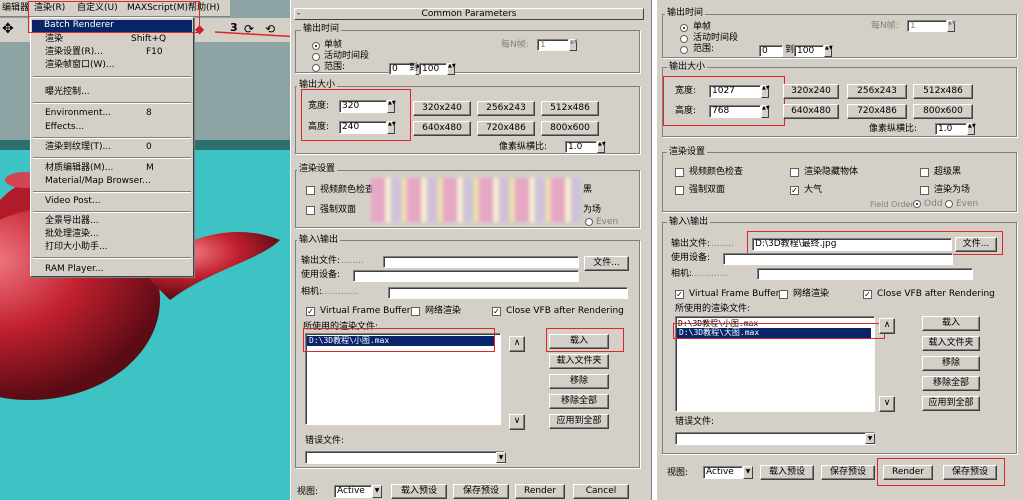 The height and width of the screenshot is (500, 1023). What do you see at coordinates (852, 244) in the screenshot?
I see `output-file-path: D:\3D教程\最终.jpg` at bounding box center [852, 244].